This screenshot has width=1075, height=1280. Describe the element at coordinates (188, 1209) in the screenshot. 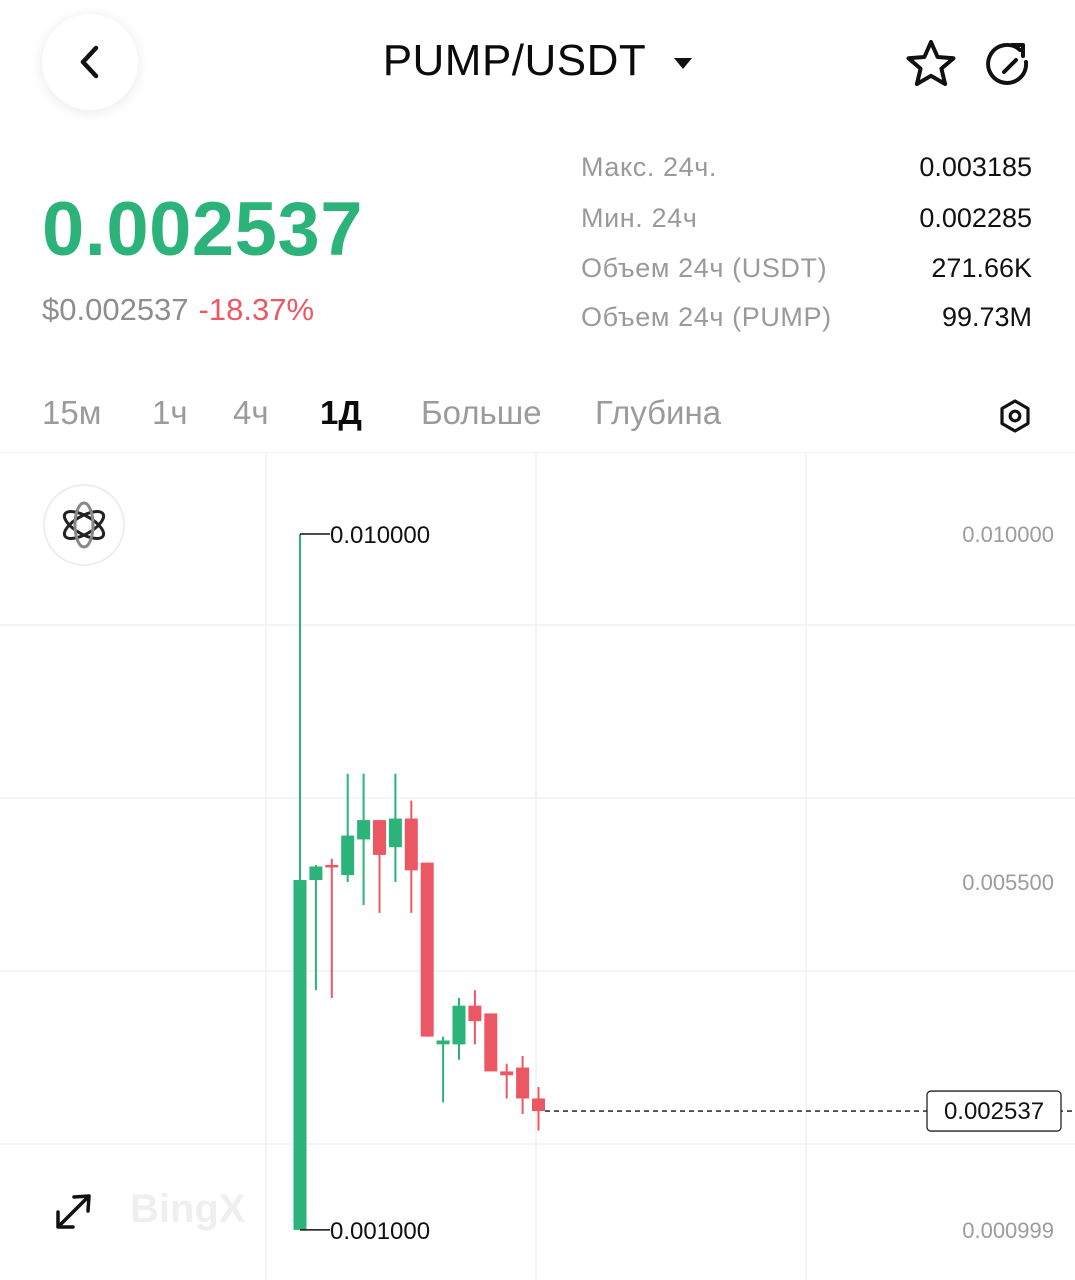

I see `watermark-logo: BingX` at that location.